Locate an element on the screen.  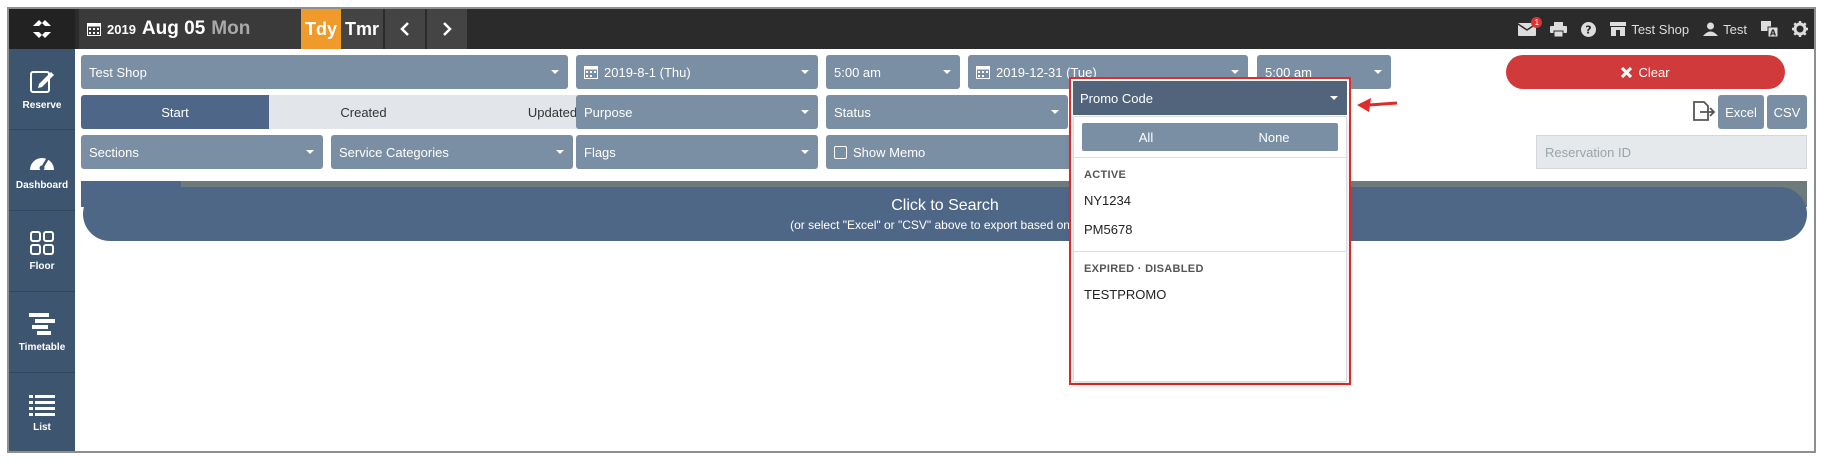
print-button is located at coordinates (1559, 29).